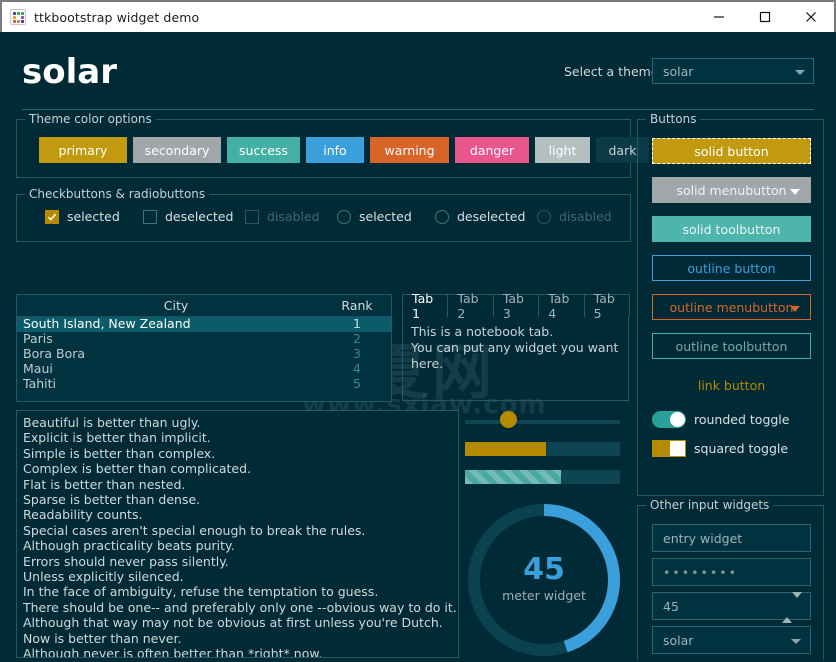 This screenshot has width=836, height=662. Describe the element at coordinates (787, 610) in the screenshot. I see `spinbox-up-icon` at that location.